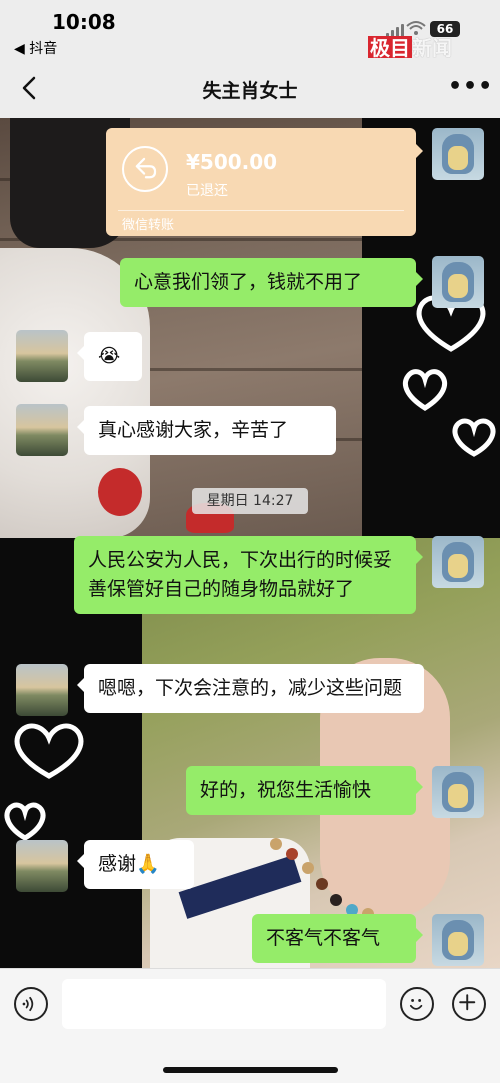 This screenshot has width=500, height=1083. Describe the element at coordinates (145, 169) in the screenshot. I see `return-arrow-icon` at that location.